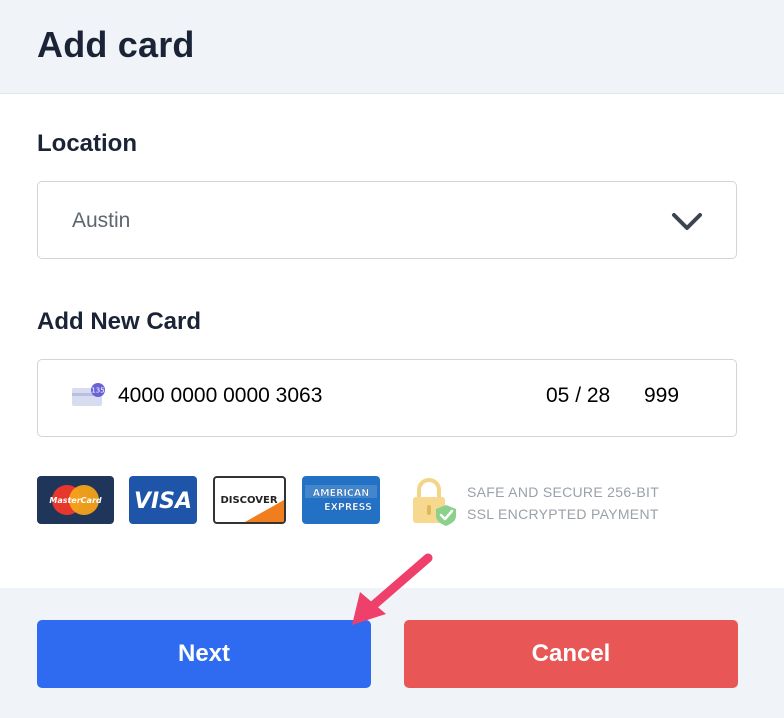 The width and height of the screenshot is (784, 718). What do you see at coordinates (563, 514) in the screenshot?
I see `secure-text-line2: SSL ENCRYPTED PAYMENT` at bounding box center [563, 514].